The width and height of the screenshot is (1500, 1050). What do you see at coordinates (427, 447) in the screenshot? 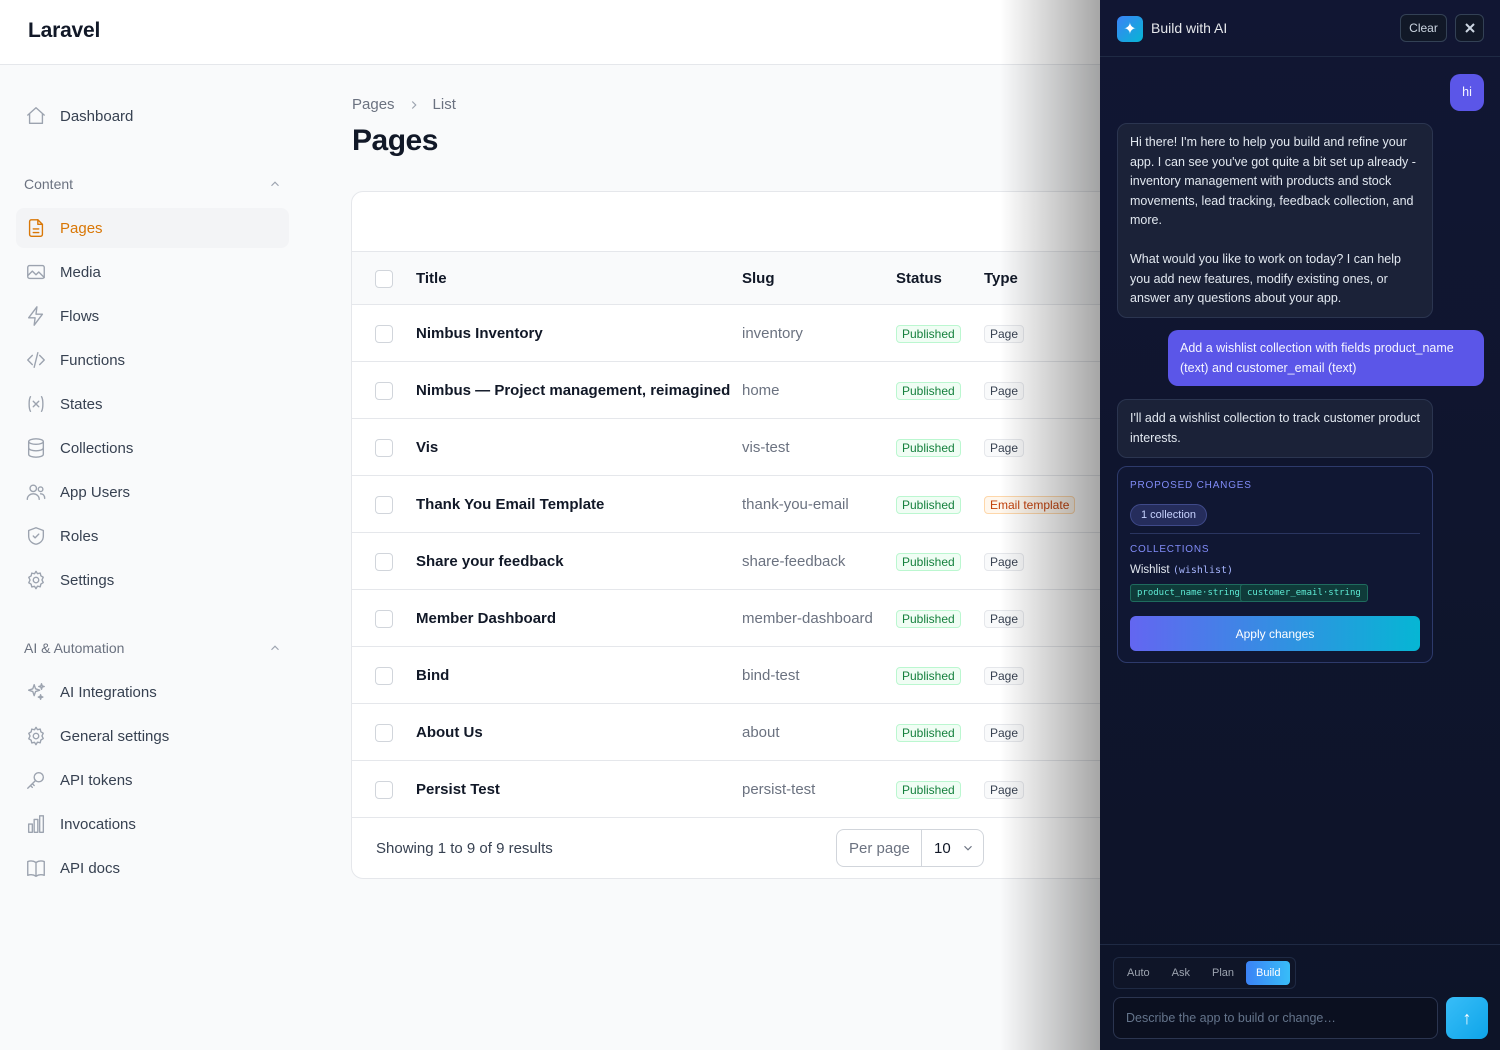
I see `cell-title: Vis` at bounding box center [427, 447].